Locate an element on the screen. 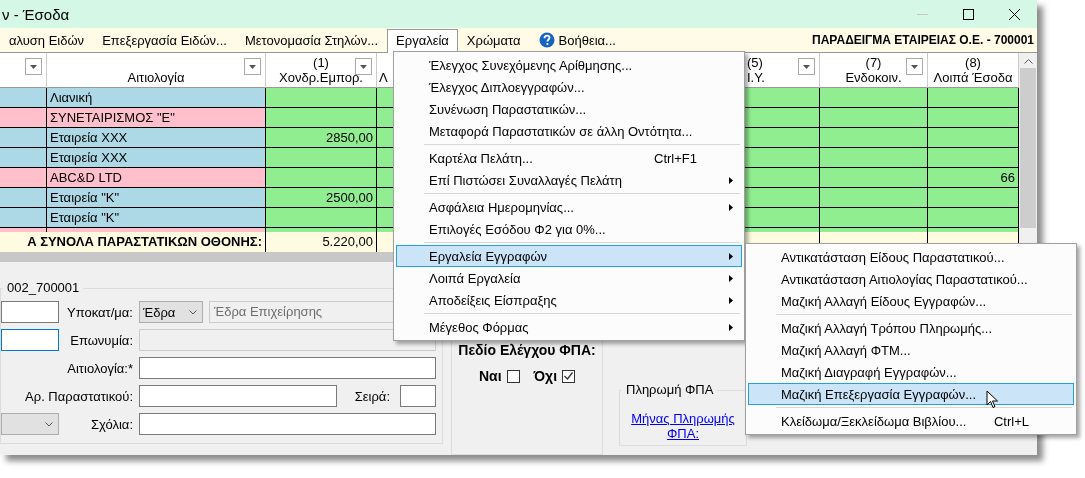 The width and height of the screenshot is (1085, 478). checkbox-label: Όχι is located at coordinates (545, 376).